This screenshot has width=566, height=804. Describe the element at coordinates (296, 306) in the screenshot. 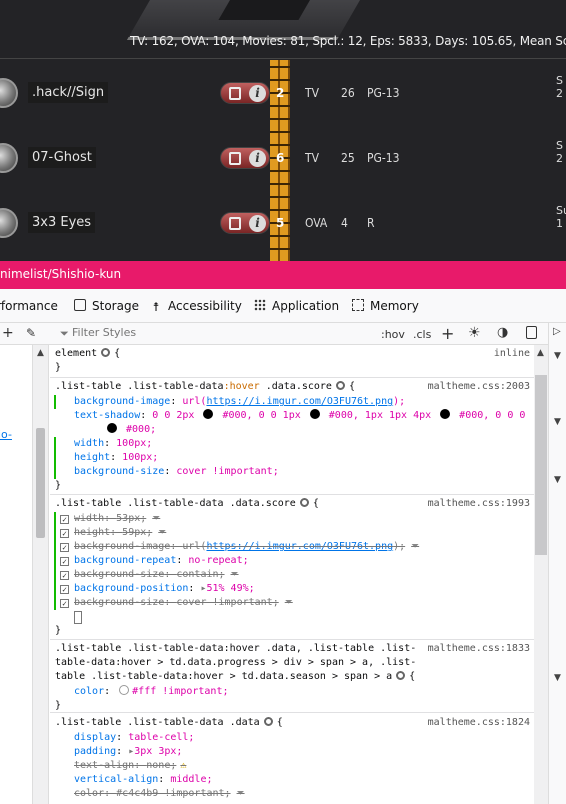

I see `tab-application: Application` at that location.